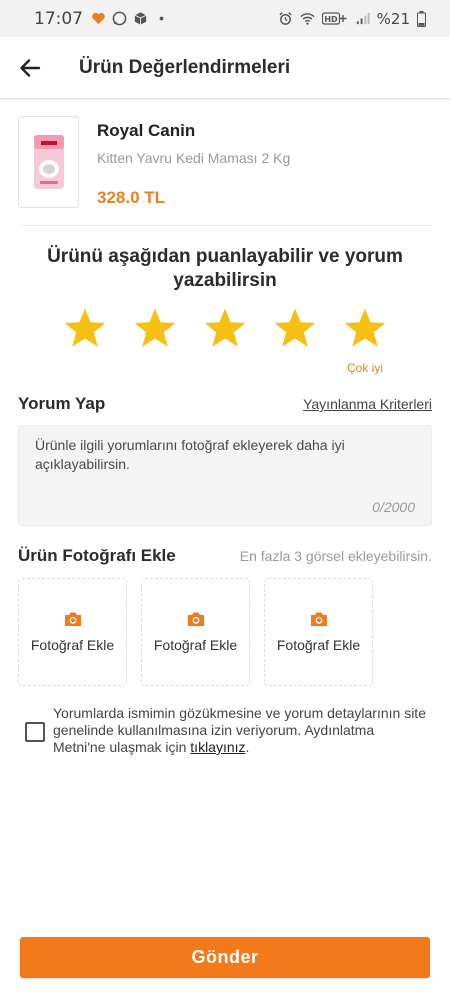 The image size is (450, 1000). I want to click on wifi-icon, so click(307, 19).